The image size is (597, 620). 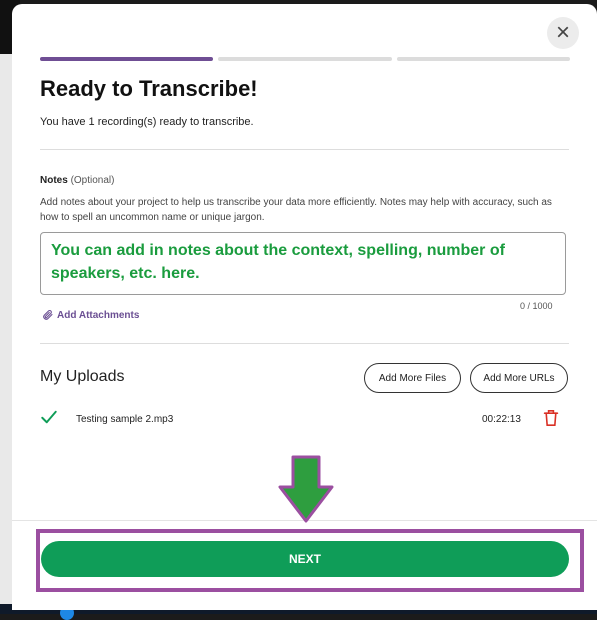 What do you see at coordinates (536, 306) in the screenshot?
I see `notes-char-counter: 0 / 1000` at bounding box center [536, 306].